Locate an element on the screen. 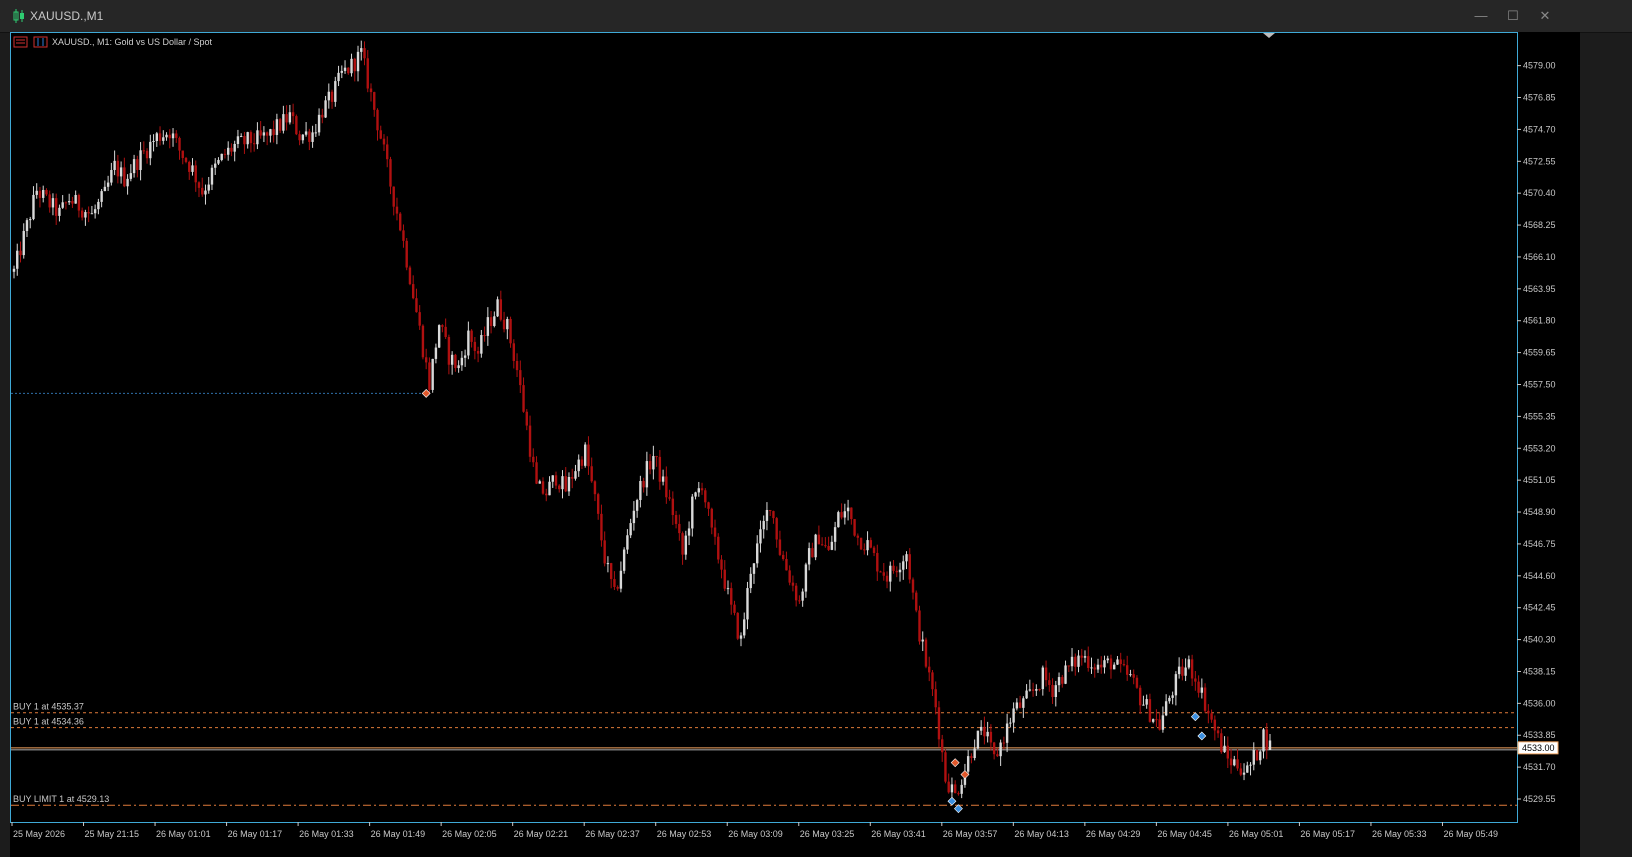 This screenshot has height=857, width=1632. window-title: XAUUSD.,M1 is located at coordinates (67, 16).